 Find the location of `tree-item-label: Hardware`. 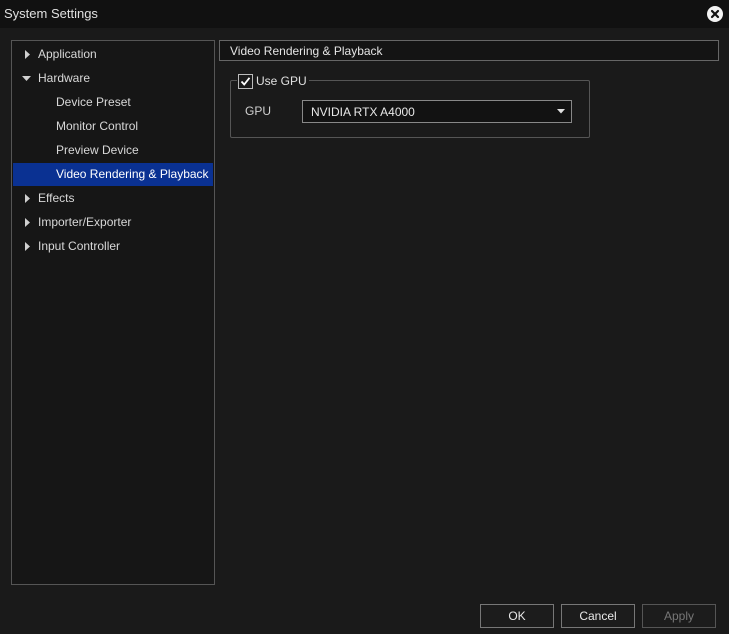

tree-item-label: Hardware is located at coordinates (64, 78).